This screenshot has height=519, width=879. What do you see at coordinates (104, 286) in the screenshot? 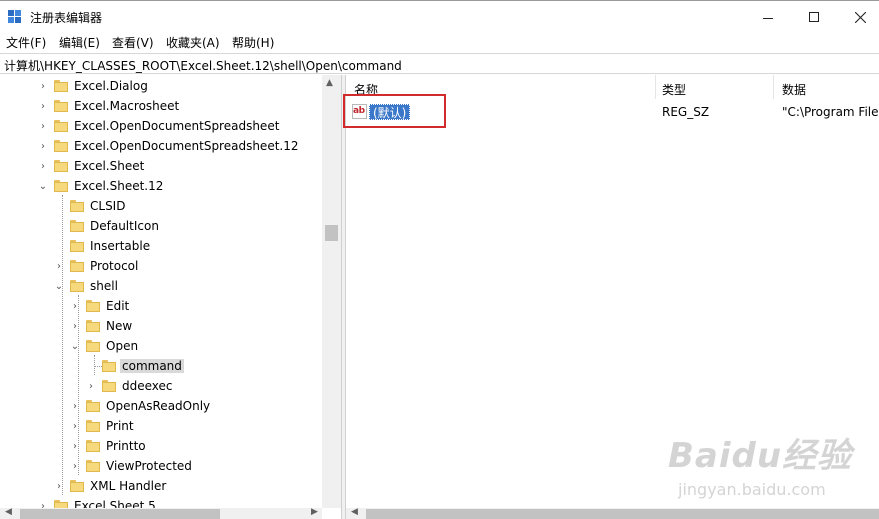
I see `tree-item-label: shell` at bounding box center [104, 286].